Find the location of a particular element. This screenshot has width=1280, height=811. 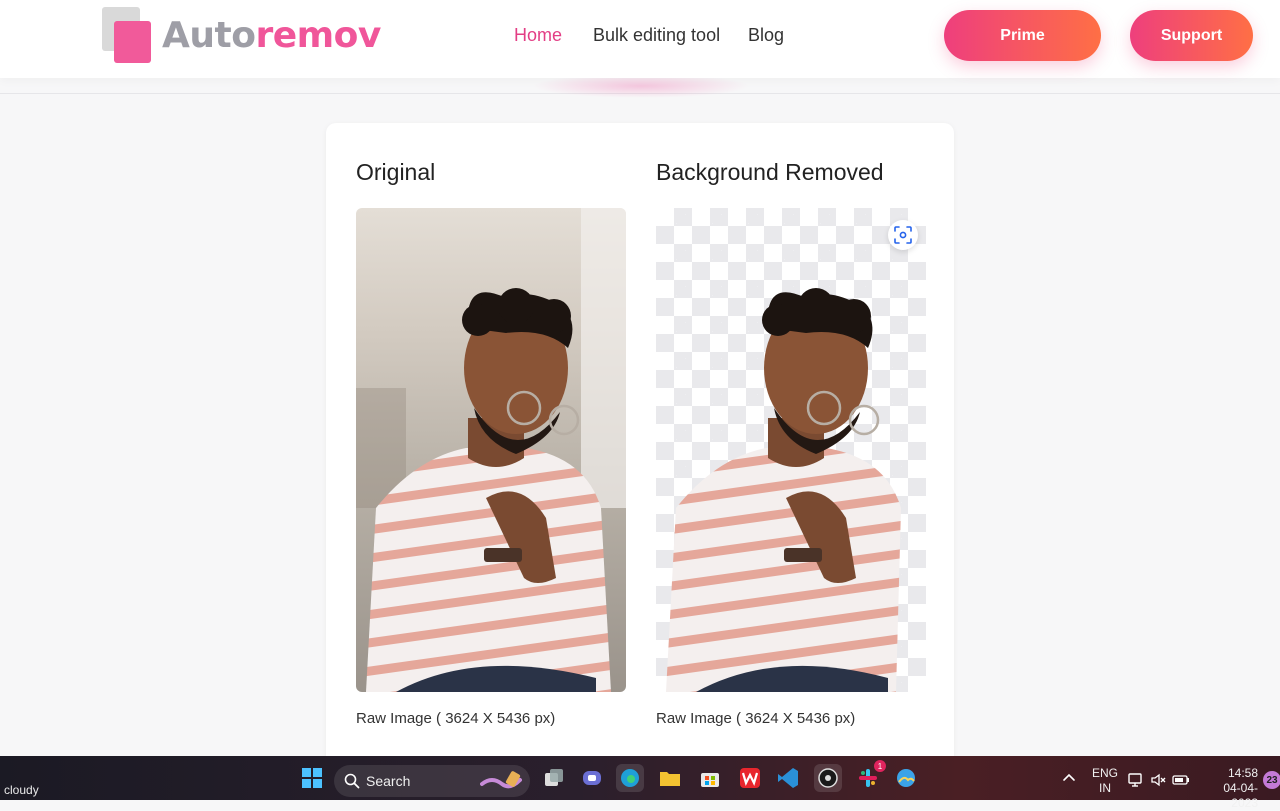

clock-date: 04-04-2023 is located at coordinates (1240, 795).